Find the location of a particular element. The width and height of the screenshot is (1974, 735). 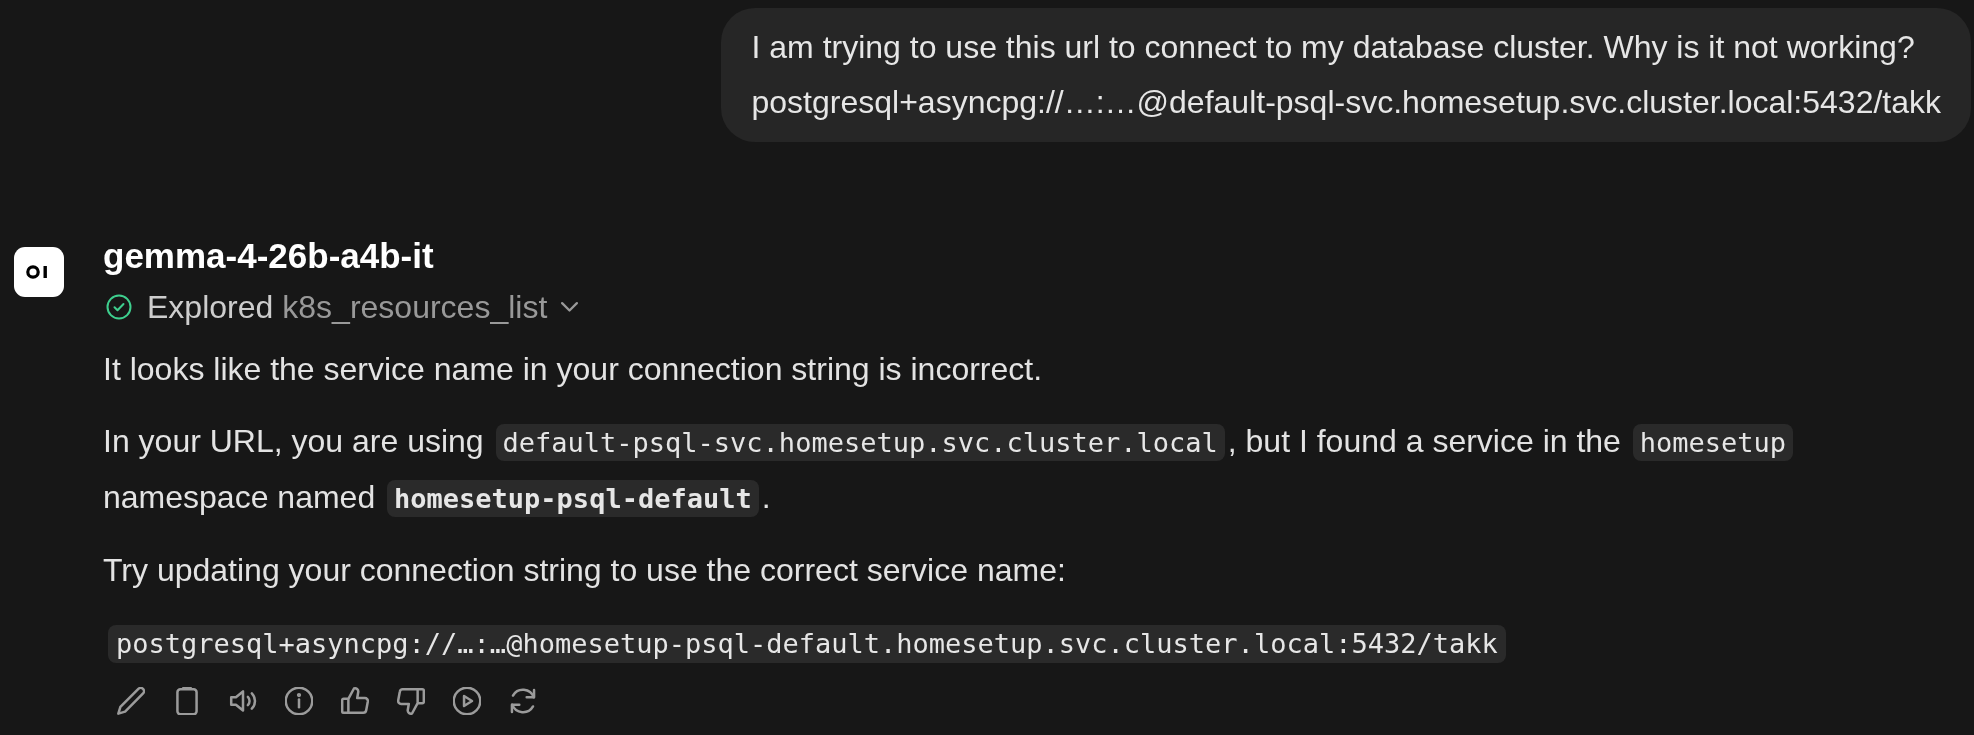

code-block: postgresql+asyncpg://…:…@homesetup-psql-default.homesetup.svc.cluster.local:5432/takk is located at coordinates (807, 644).